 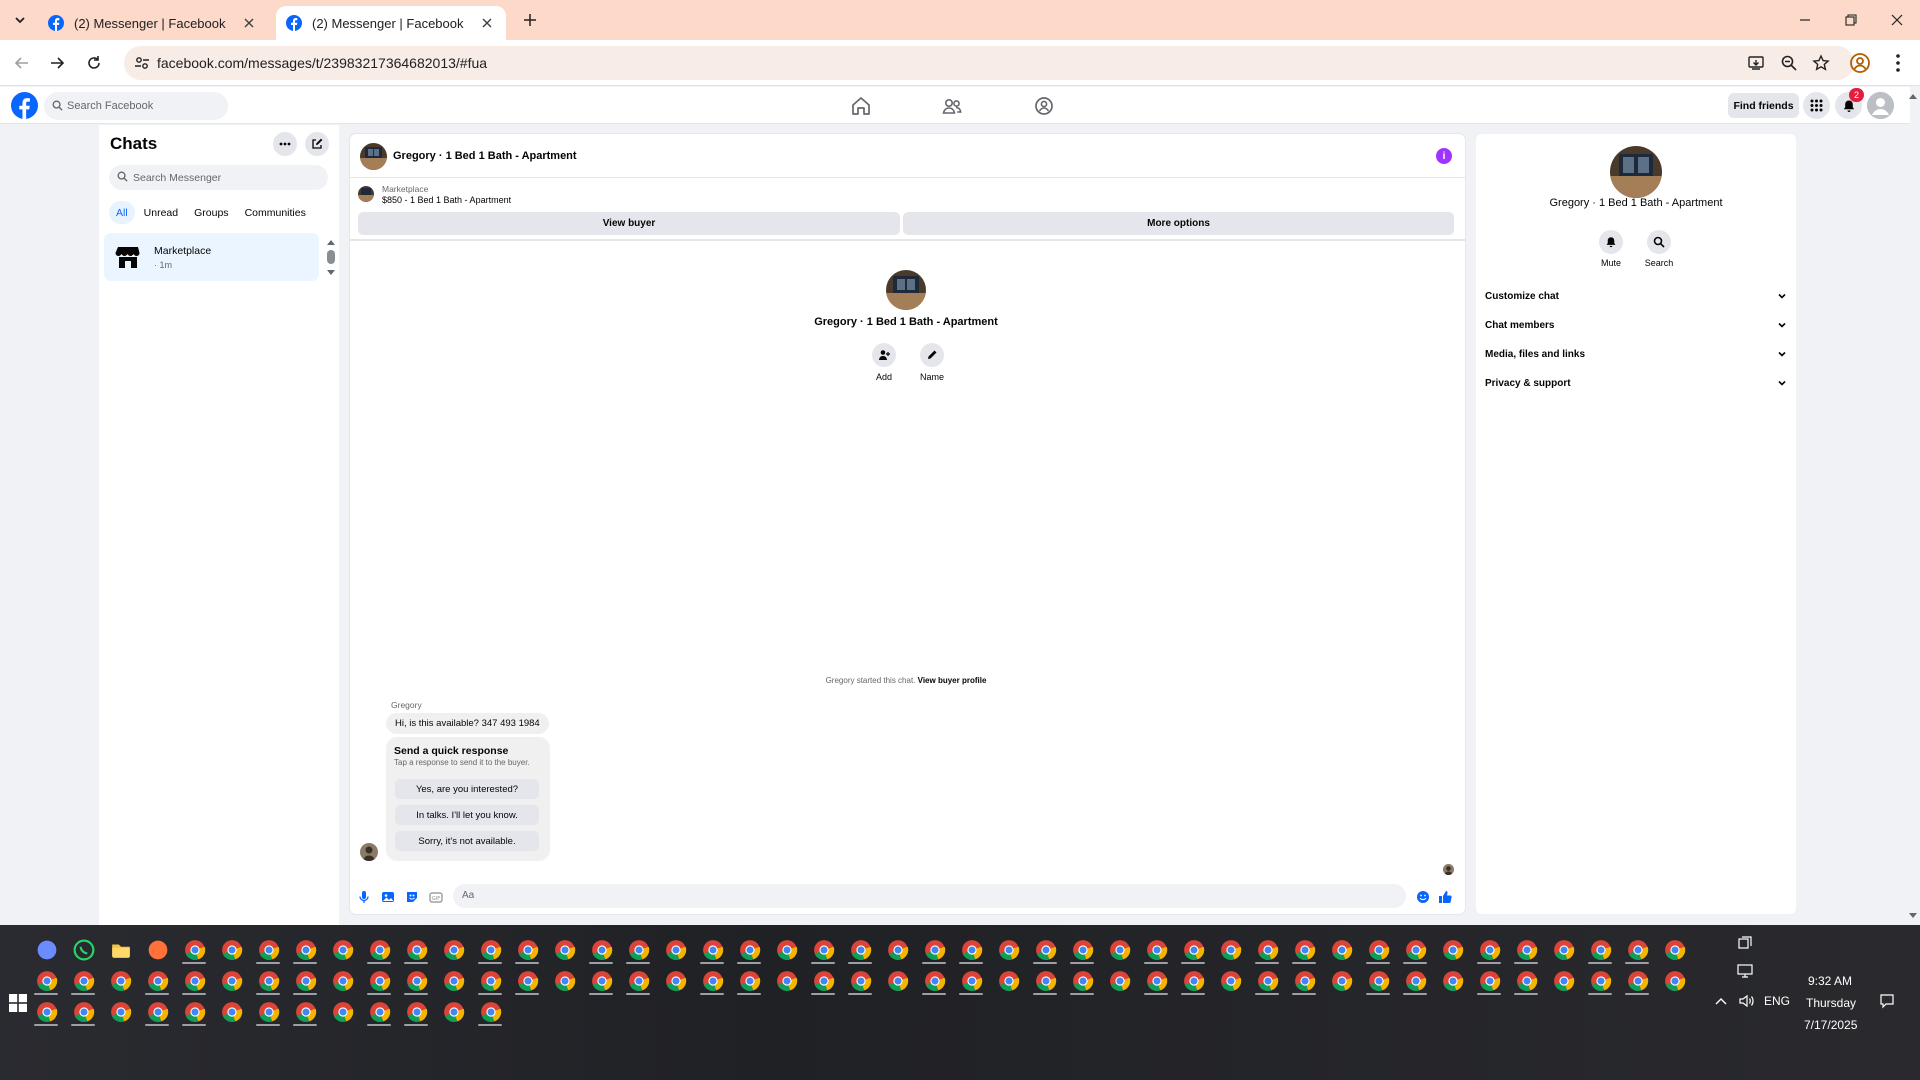 What do you see at coordinates (366, 194) in the screenshot?
I see `listing-thumbnail` at bounding box center [366, 194].